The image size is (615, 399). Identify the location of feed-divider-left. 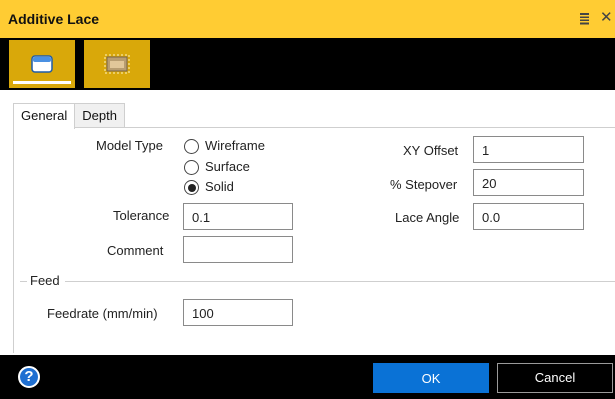
(23, 281).